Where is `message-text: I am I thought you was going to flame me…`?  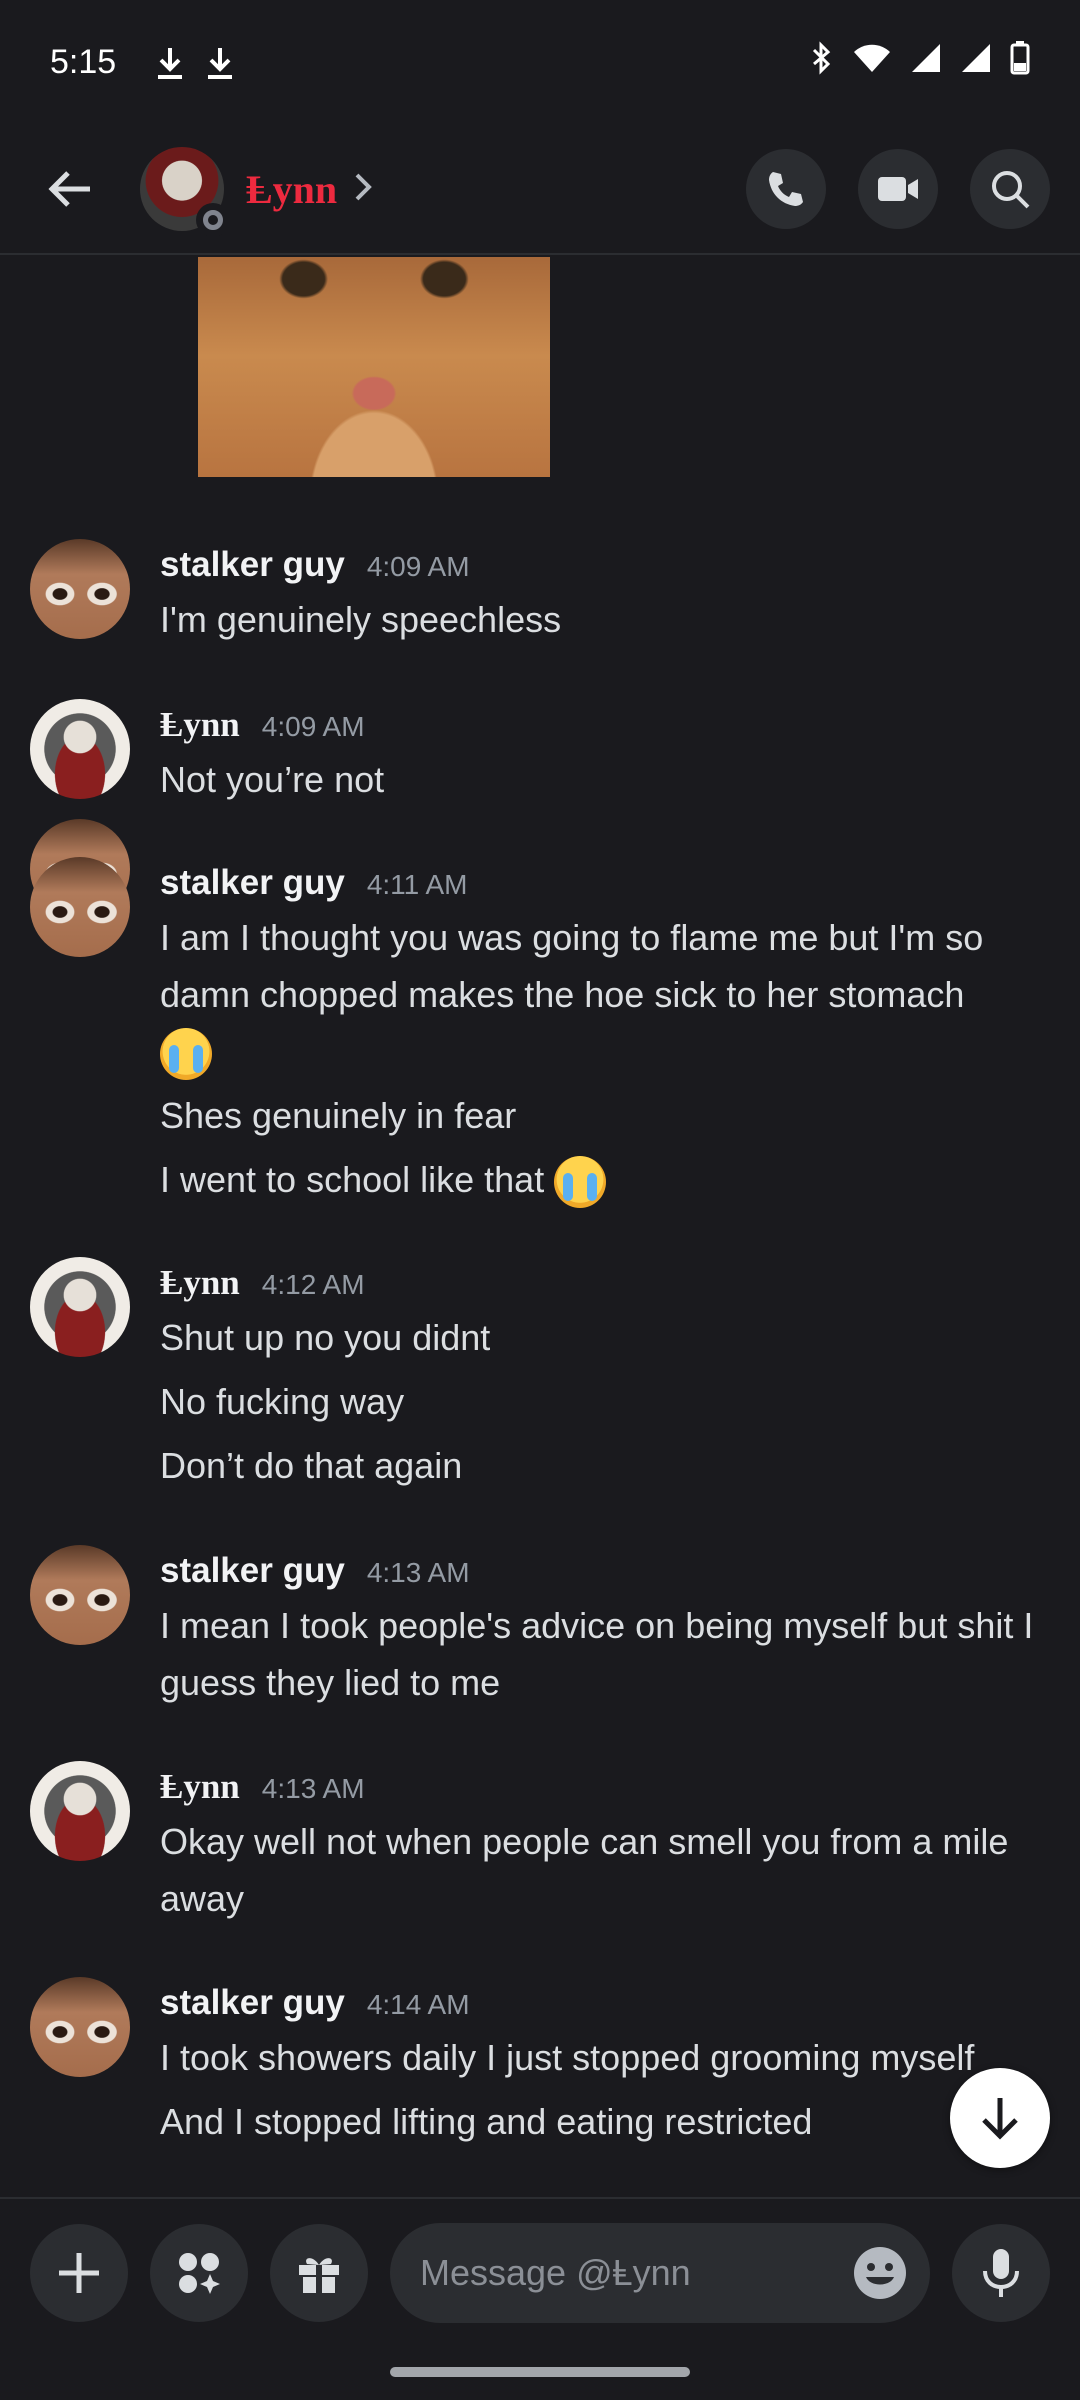 message-text: I am I thought you was going to flame me… is located at coordinates (600, 995).